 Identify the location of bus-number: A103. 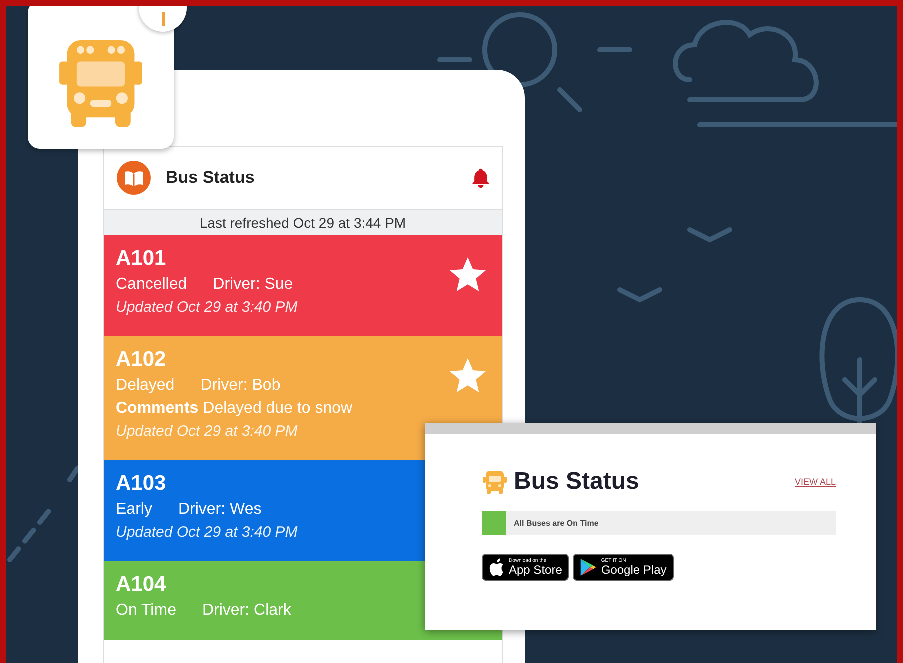
(142, 484).